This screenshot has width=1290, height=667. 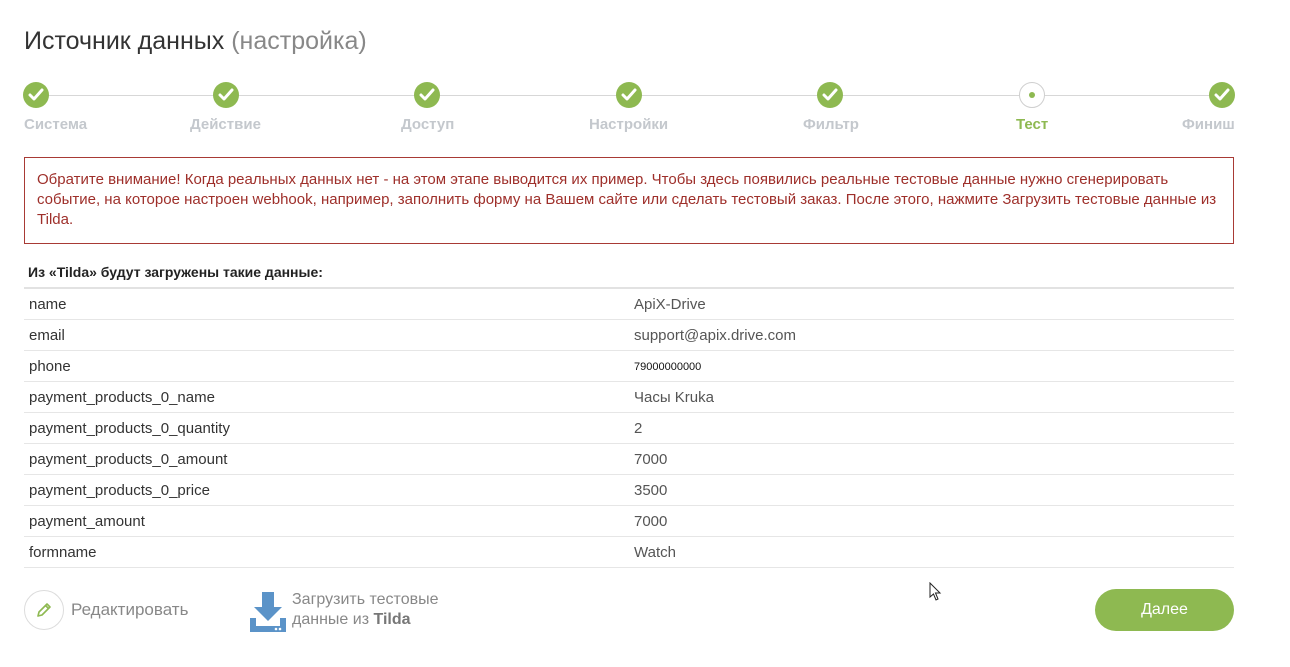 I want to click on row-key: payment_products_0_quantity, so click(x=129, y=428).